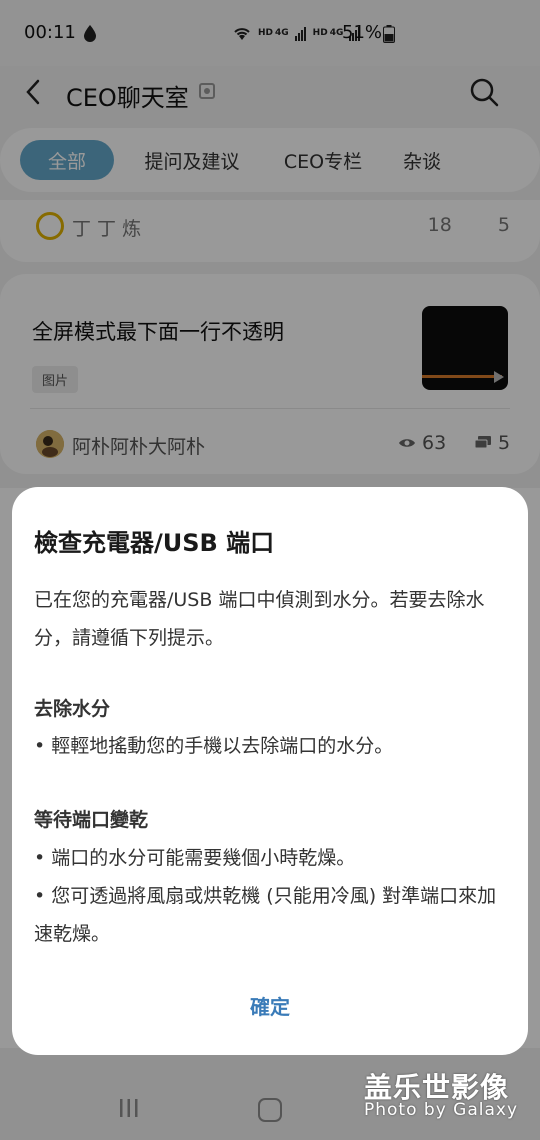 The image size is (540, 1140). Describe the element at coordinates (195, 858) in the screenshot. I see `section-wait-dry-tip-1: • 端口的水分可能需要幾個小時乾燥。` at that location.